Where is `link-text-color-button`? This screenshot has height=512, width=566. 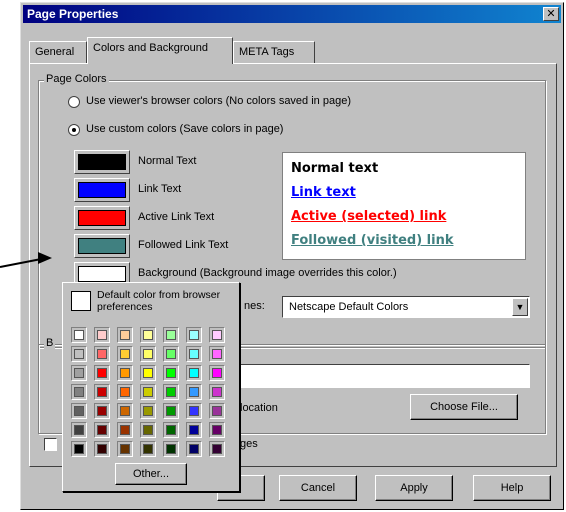 link-text-color-button is located at coordinates (102, 190).